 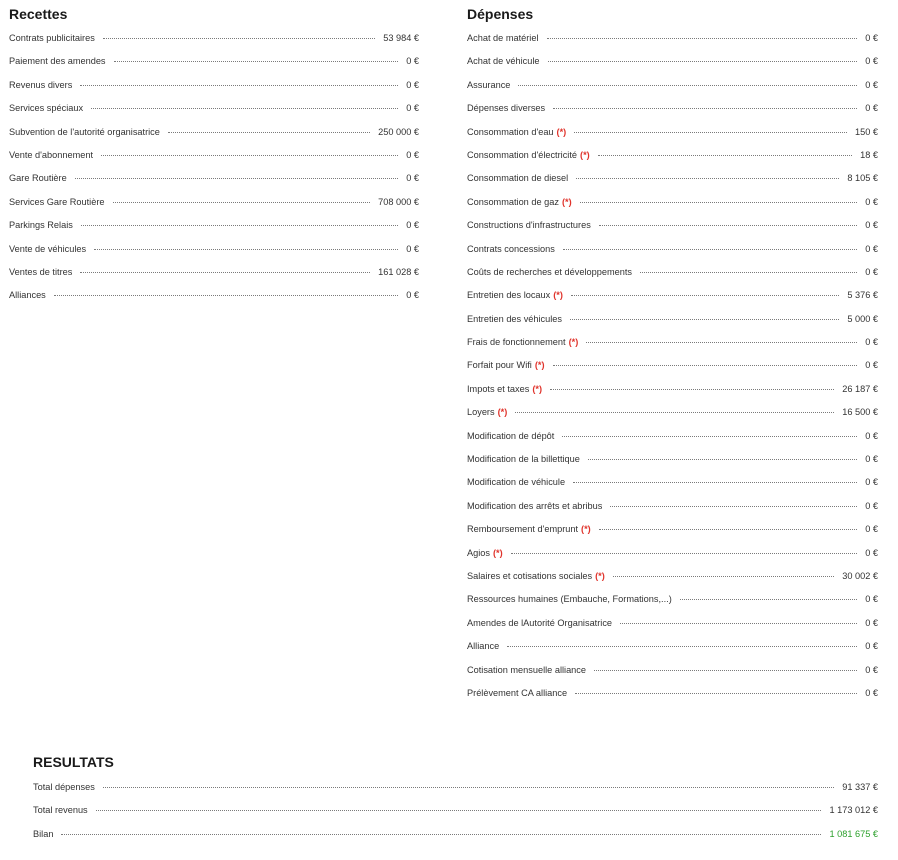 I want to click on depense-row: Modification de la billettique 0 €, so click(x=672, y=464).